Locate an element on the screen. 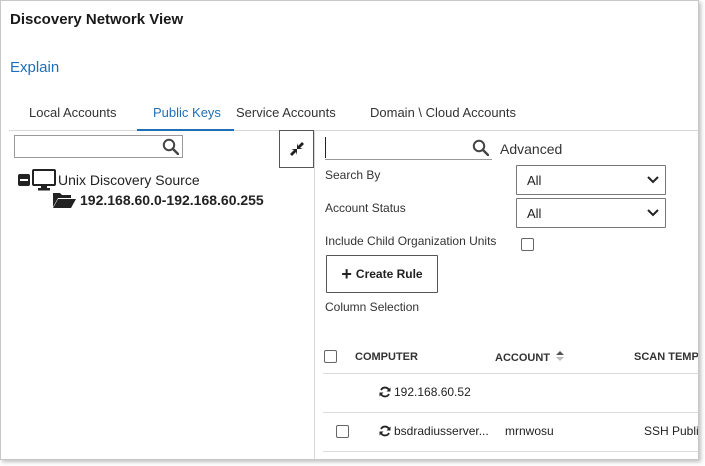 The height and width of the screenshot is (466, 705). create-rule-button: + Create Rule is located at coordinates (382, 274).